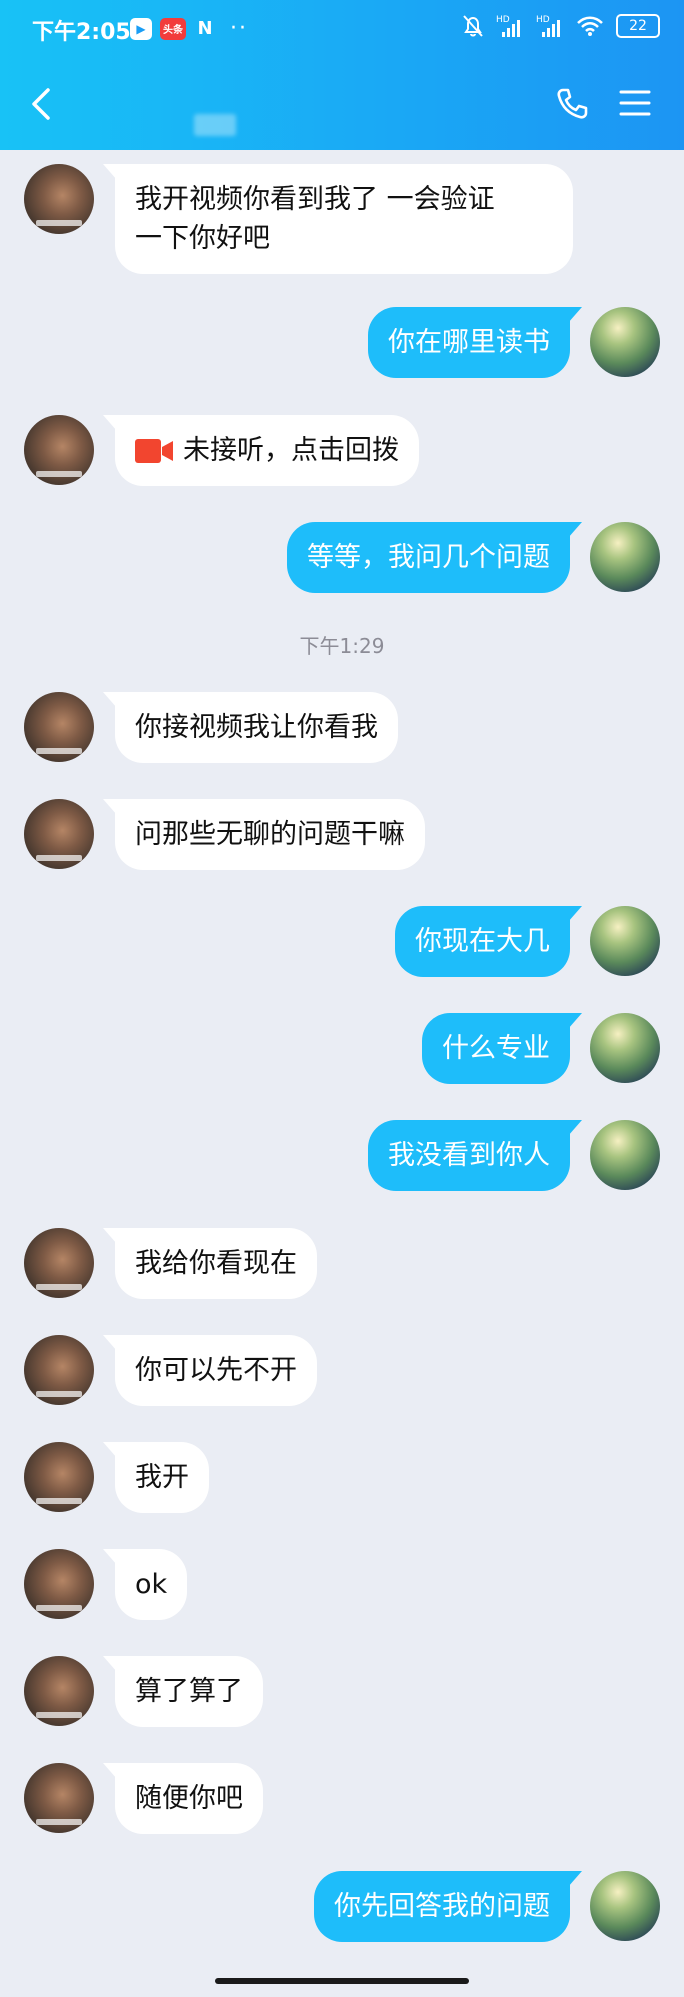 The image size is (684, 1997). I want to click on message-bubble: 算了算了, so click(183, 1691).